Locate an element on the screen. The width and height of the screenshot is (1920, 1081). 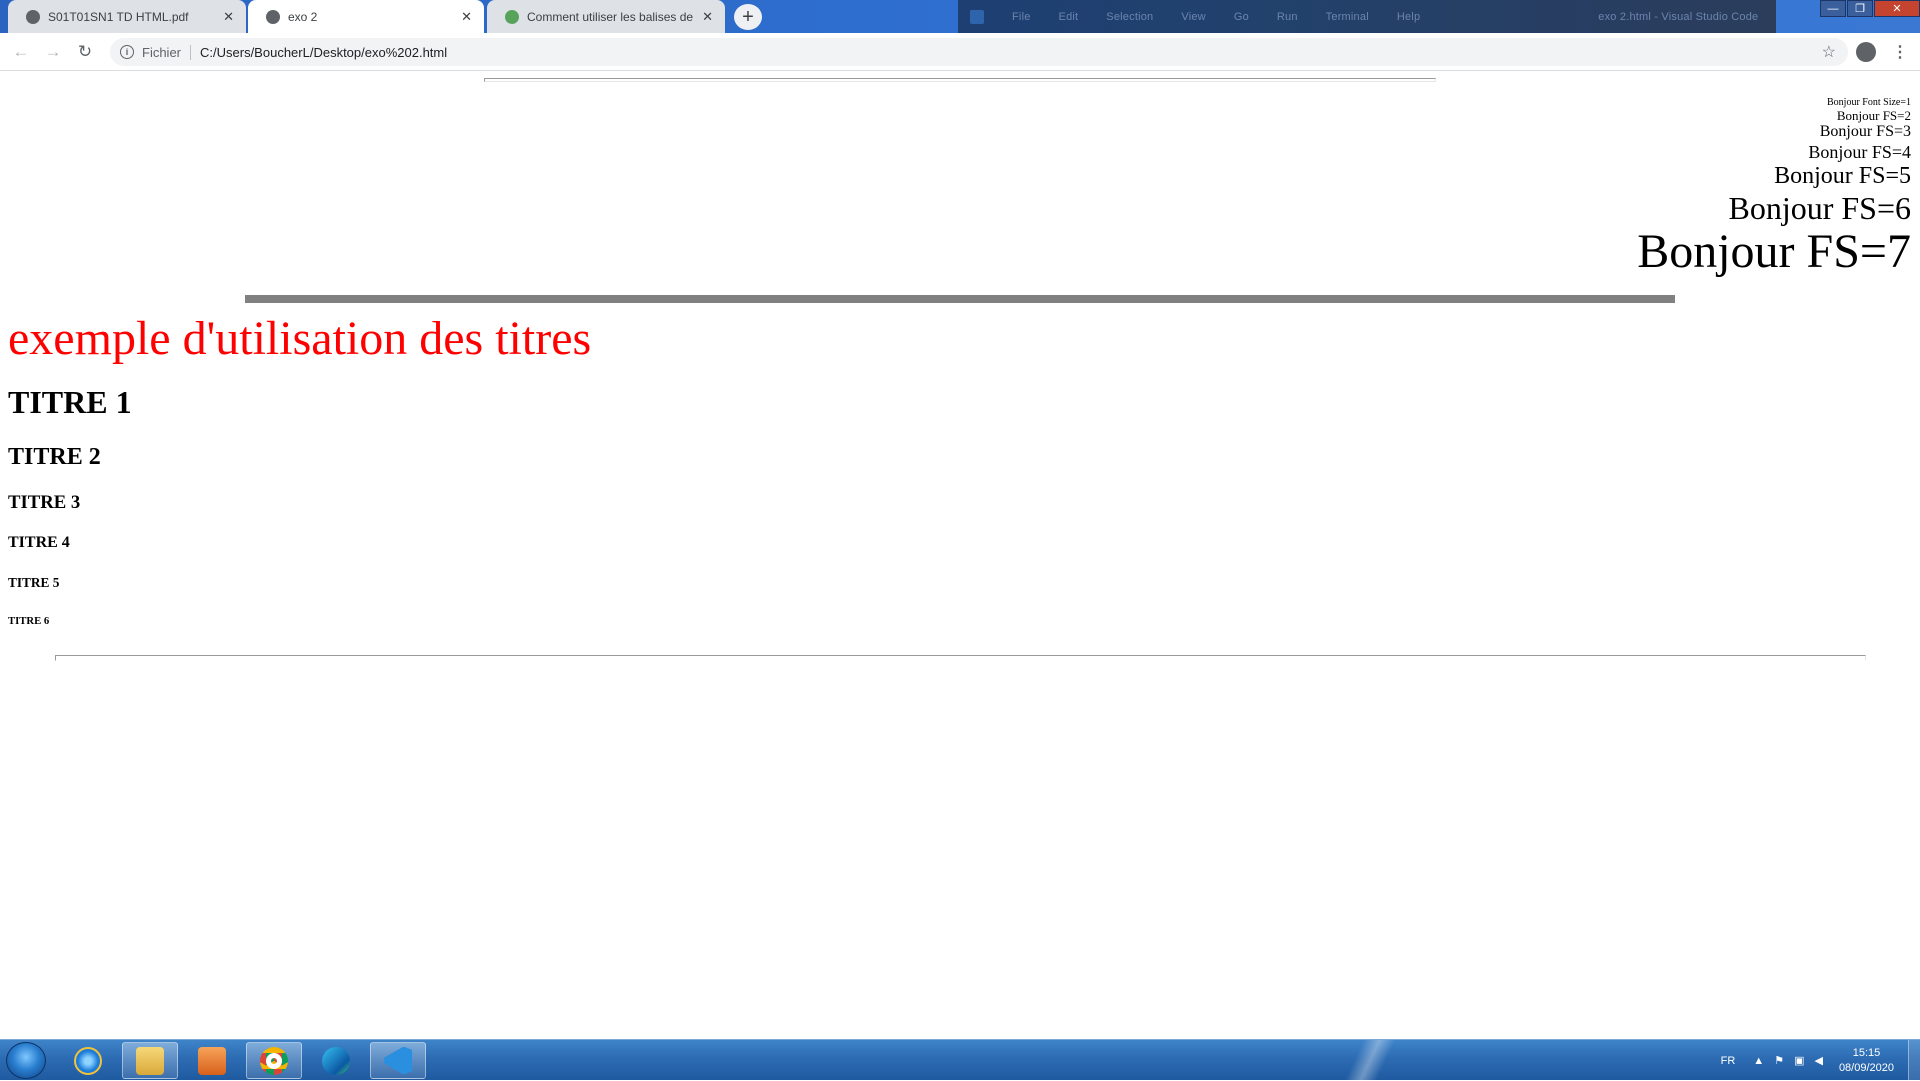
maximize-button: ❐ is located at coordinates (1860, 8).